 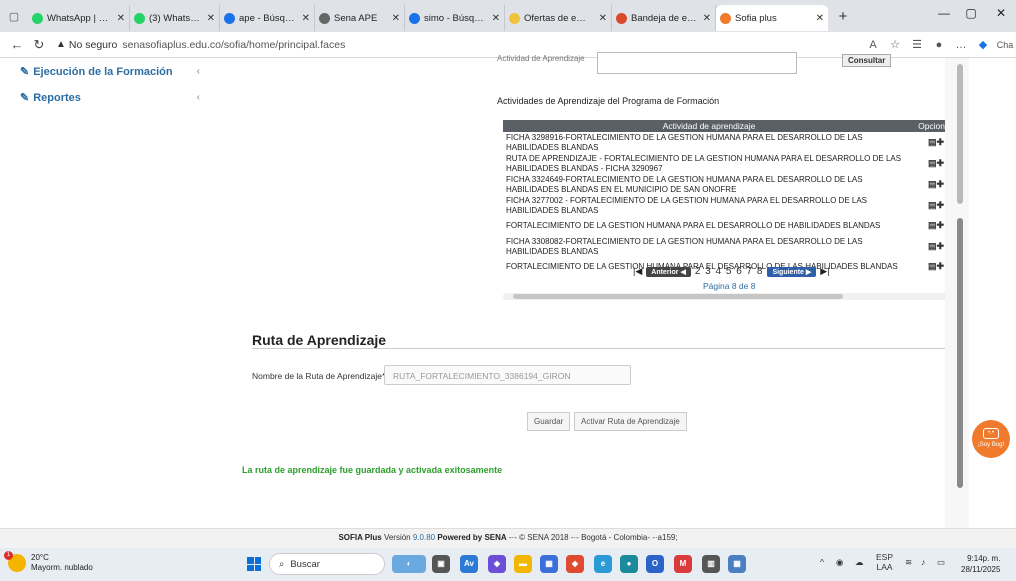 What do you see at coordinates (507, 375) in the screenshot?
I see `ruta-name-field: RUTA_FORTALECIMIENTO_3386194_GIRON` at bounding box center [507, 375].